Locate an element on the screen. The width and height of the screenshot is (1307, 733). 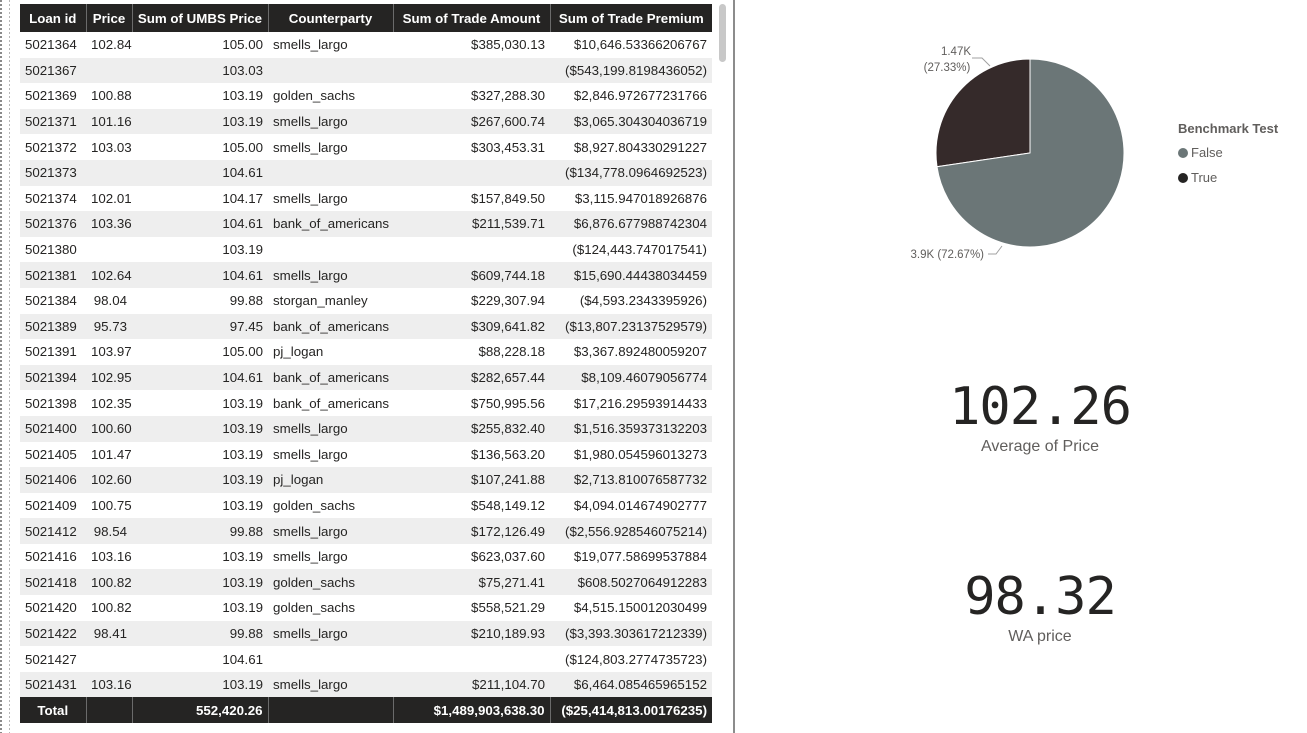
trade-premium-cell: ($4,593.2343395926) is located at coordinates (643, 301).